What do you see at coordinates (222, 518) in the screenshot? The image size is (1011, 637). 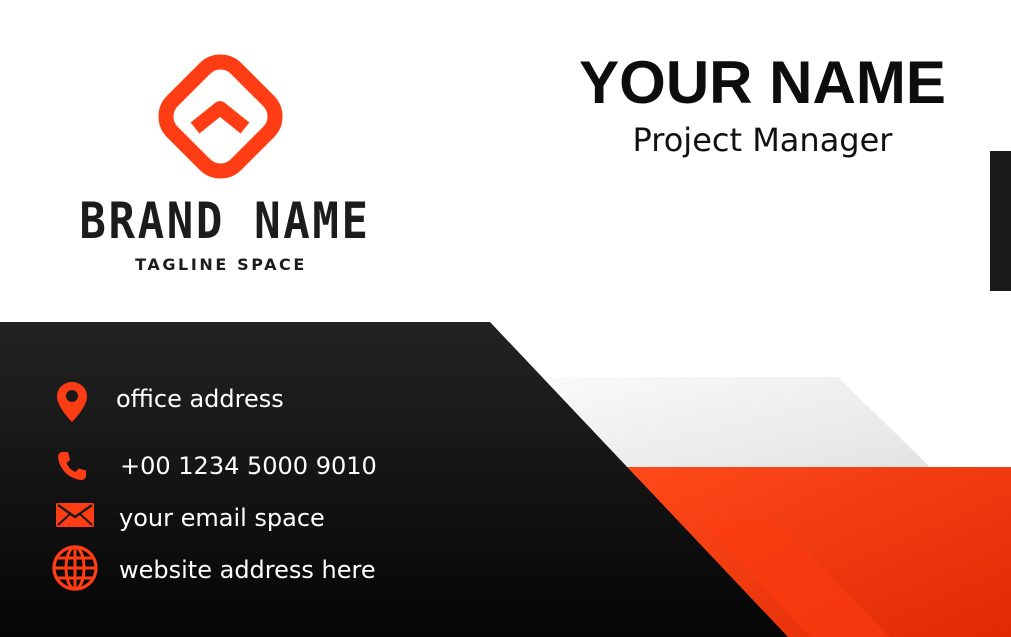 I see `email-text: your email space` at bounding box center [222, 518].